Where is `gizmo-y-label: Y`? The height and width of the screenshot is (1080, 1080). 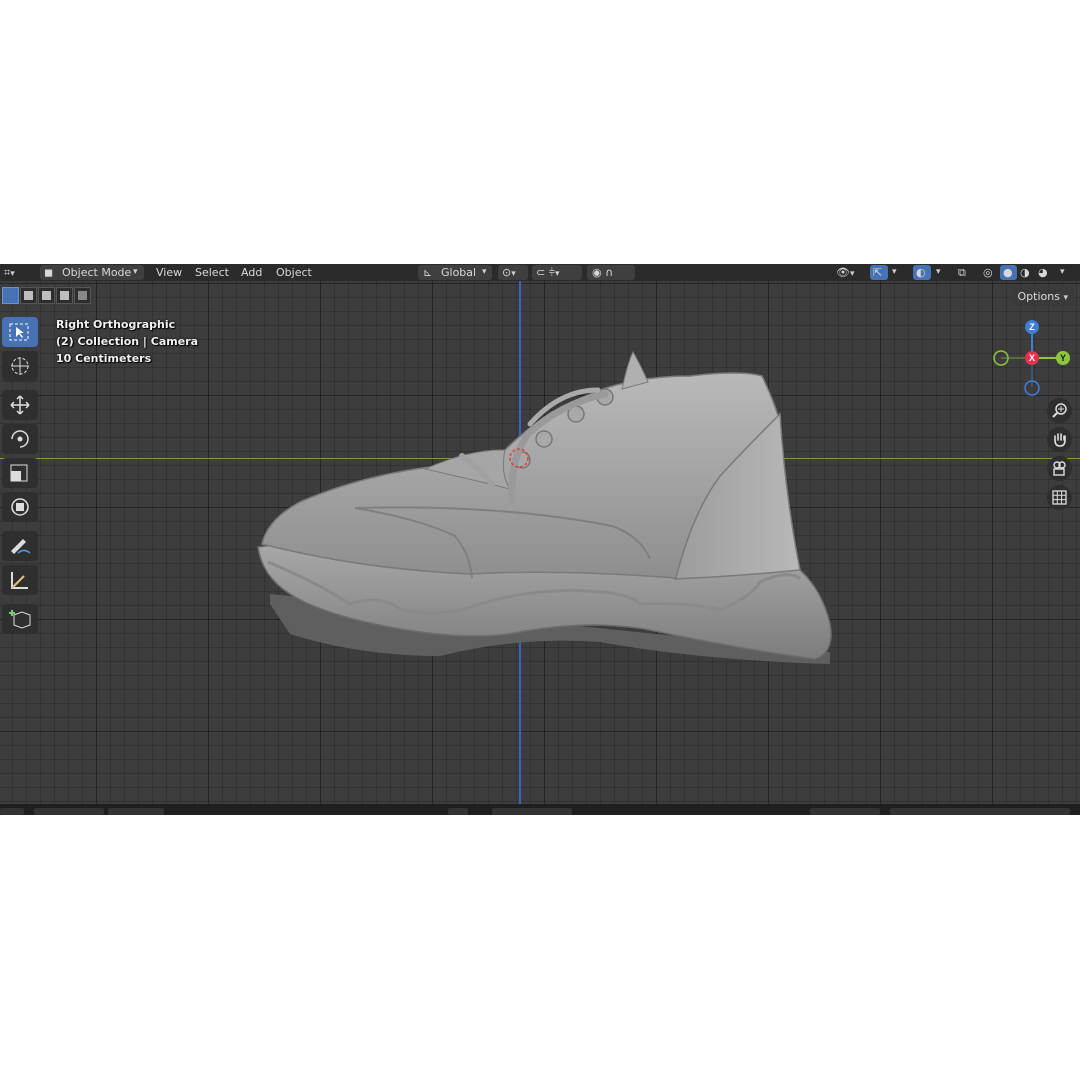
gizmo-y-label: Y is located at coordinates (1063, 358).